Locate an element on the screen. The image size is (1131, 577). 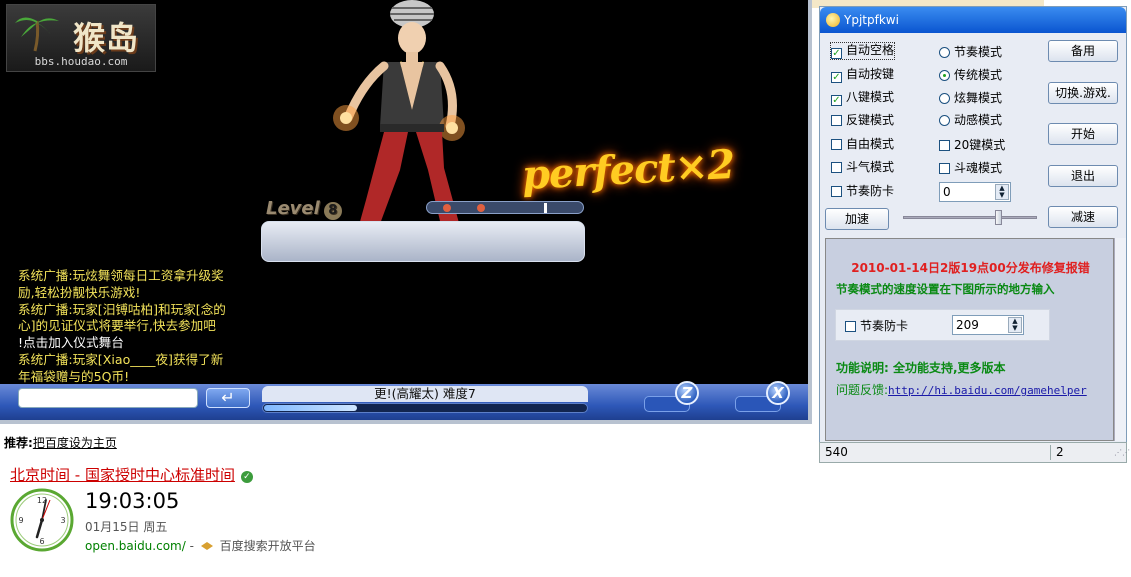
song-progress-bar is located at coordinates (425, 408).